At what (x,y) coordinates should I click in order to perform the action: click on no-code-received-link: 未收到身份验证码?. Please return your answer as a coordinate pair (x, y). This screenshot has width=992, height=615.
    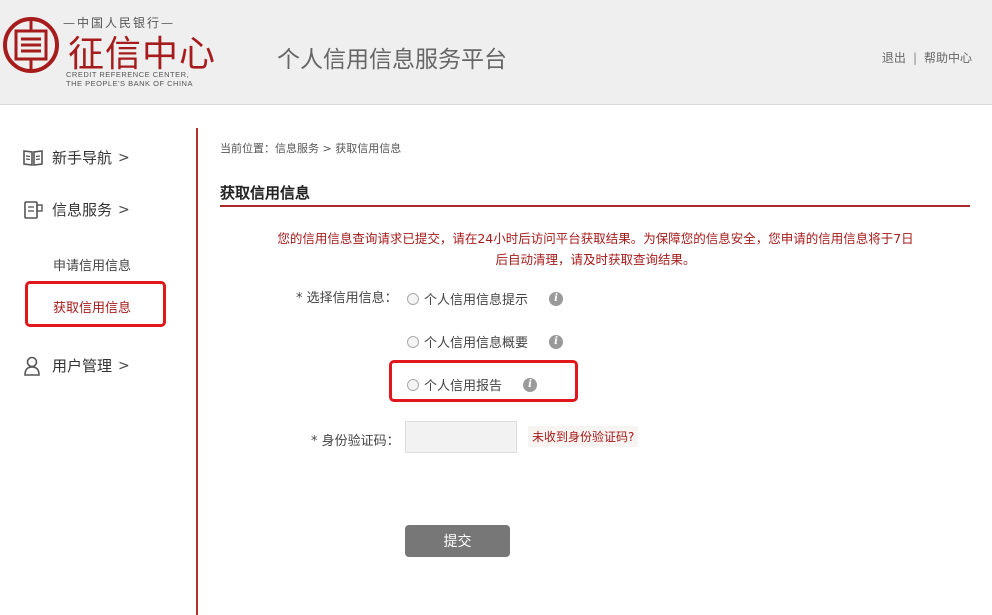
    Looking at the image, I should click on (583, 436).